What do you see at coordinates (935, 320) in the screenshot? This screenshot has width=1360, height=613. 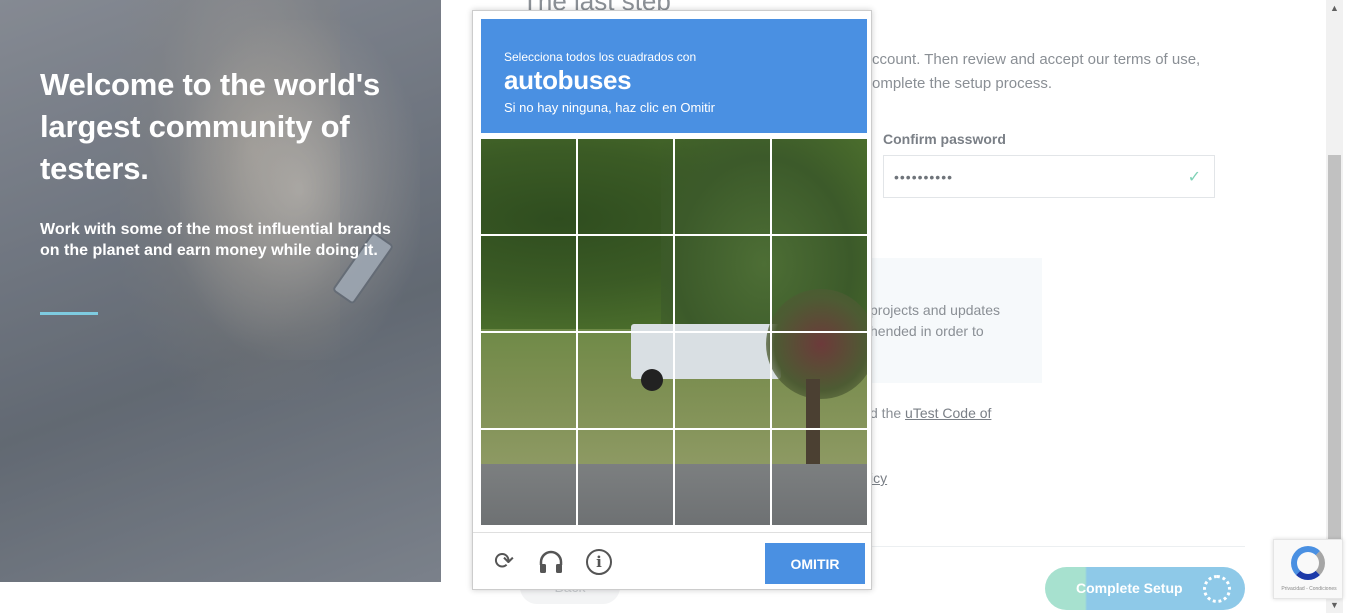 I see `info-text: projects and updates hended in order to` at bounding box center [935, 320].